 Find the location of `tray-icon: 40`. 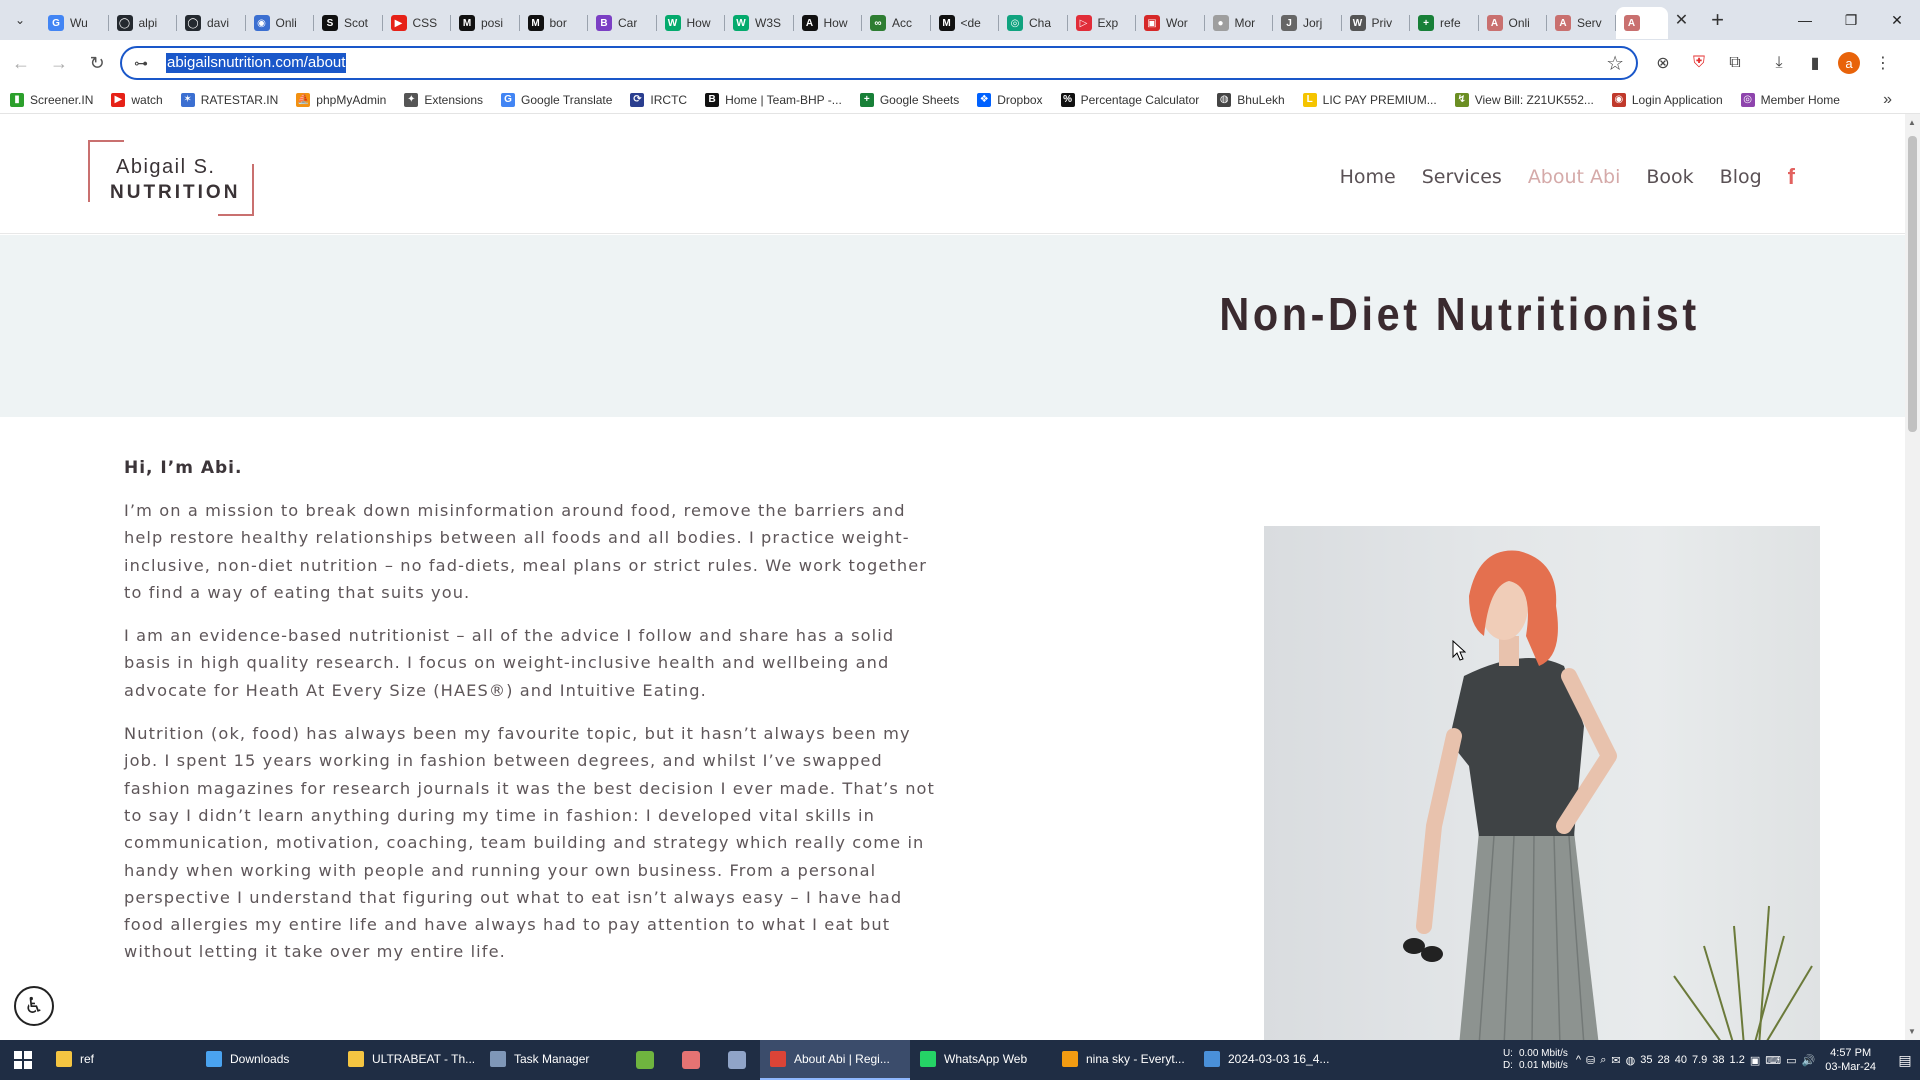

tray-icon: 40 is located at coordinates (1681, 1060).